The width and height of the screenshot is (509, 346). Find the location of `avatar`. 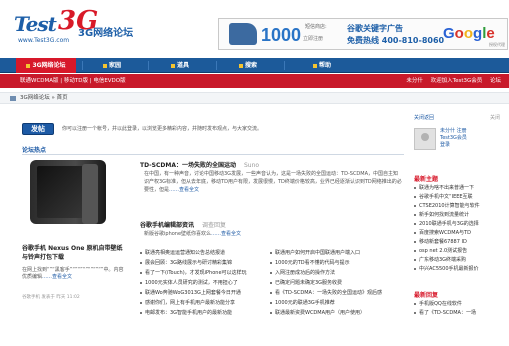

avatar is located at coordinates (425, 139).